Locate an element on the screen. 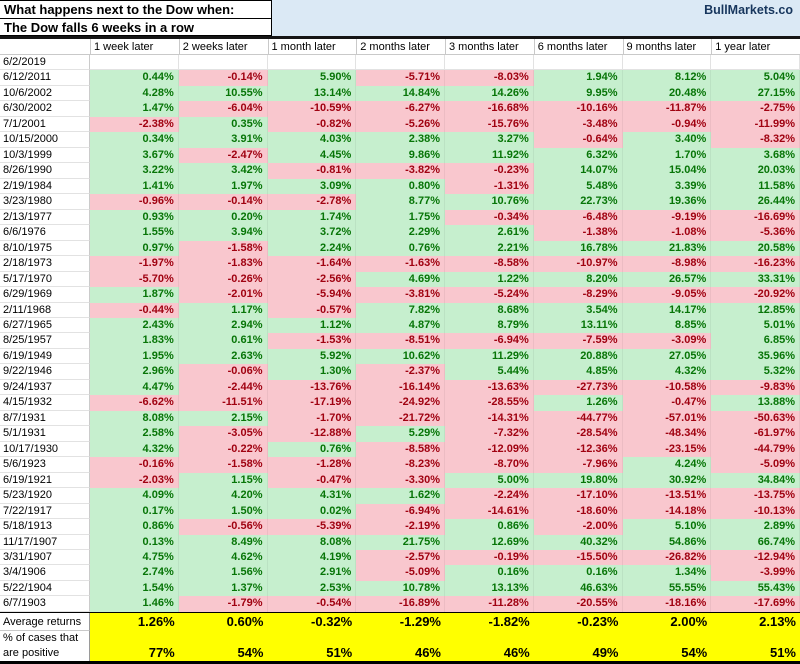 Image resolution: width=800 pixels, height=664 pixels. value-cell: 12.69% is located at coordinates (489, 542).